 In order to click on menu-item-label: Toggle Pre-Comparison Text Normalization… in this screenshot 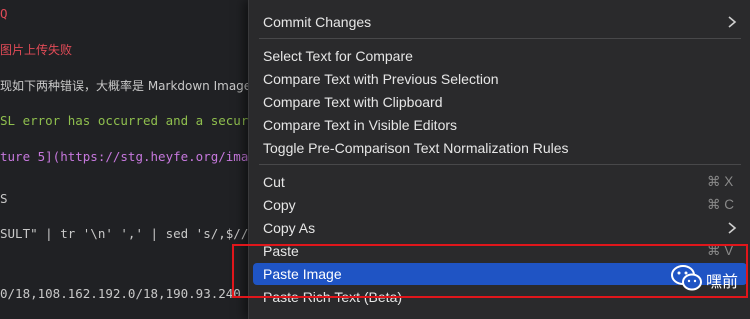, I will do `click(416, 148)`.